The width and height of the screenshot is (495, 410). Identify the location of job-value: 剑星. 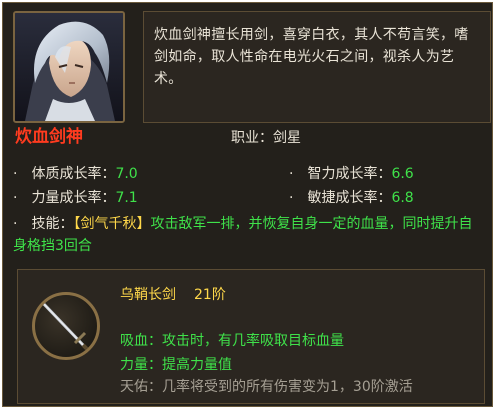
(287, 138).